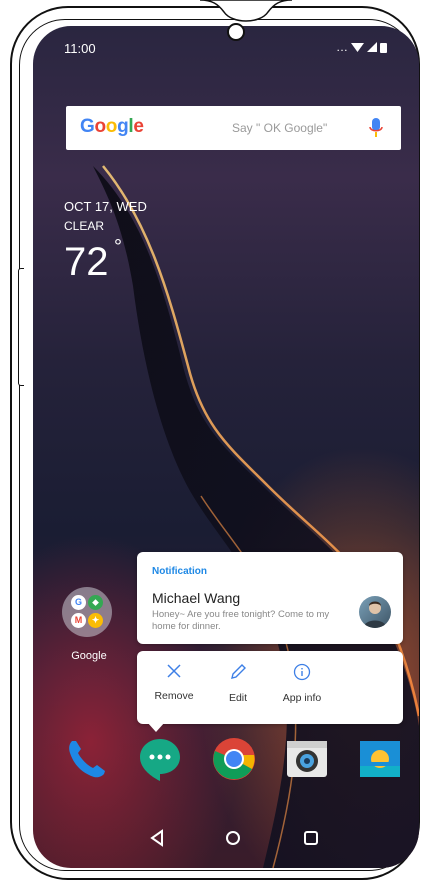 The height and width of the screenshot is (884, 430). Describe the element at coordinates (84, 226) in the screenshot. I see `weather-condition: CLEAR` at that location.